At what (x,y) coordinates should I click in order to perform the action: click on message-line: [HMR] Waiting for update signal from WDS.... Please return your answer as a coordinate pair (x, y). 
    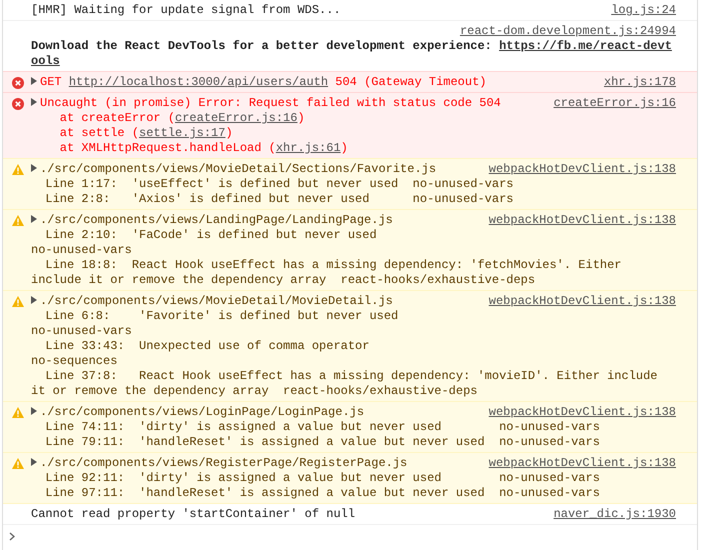
    Looking at the image, I should click on (186, 10).